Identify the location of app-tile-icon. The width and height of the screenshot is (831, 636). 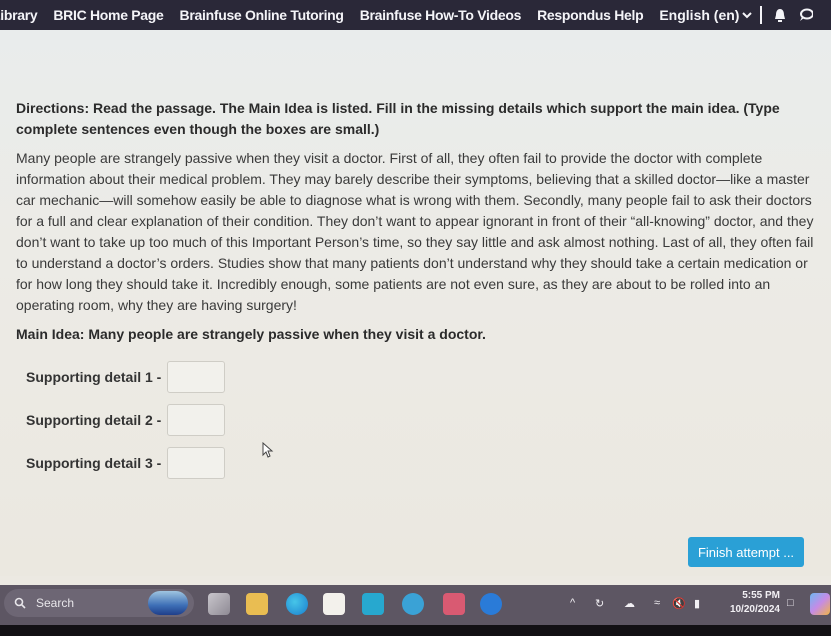
(373, 604).